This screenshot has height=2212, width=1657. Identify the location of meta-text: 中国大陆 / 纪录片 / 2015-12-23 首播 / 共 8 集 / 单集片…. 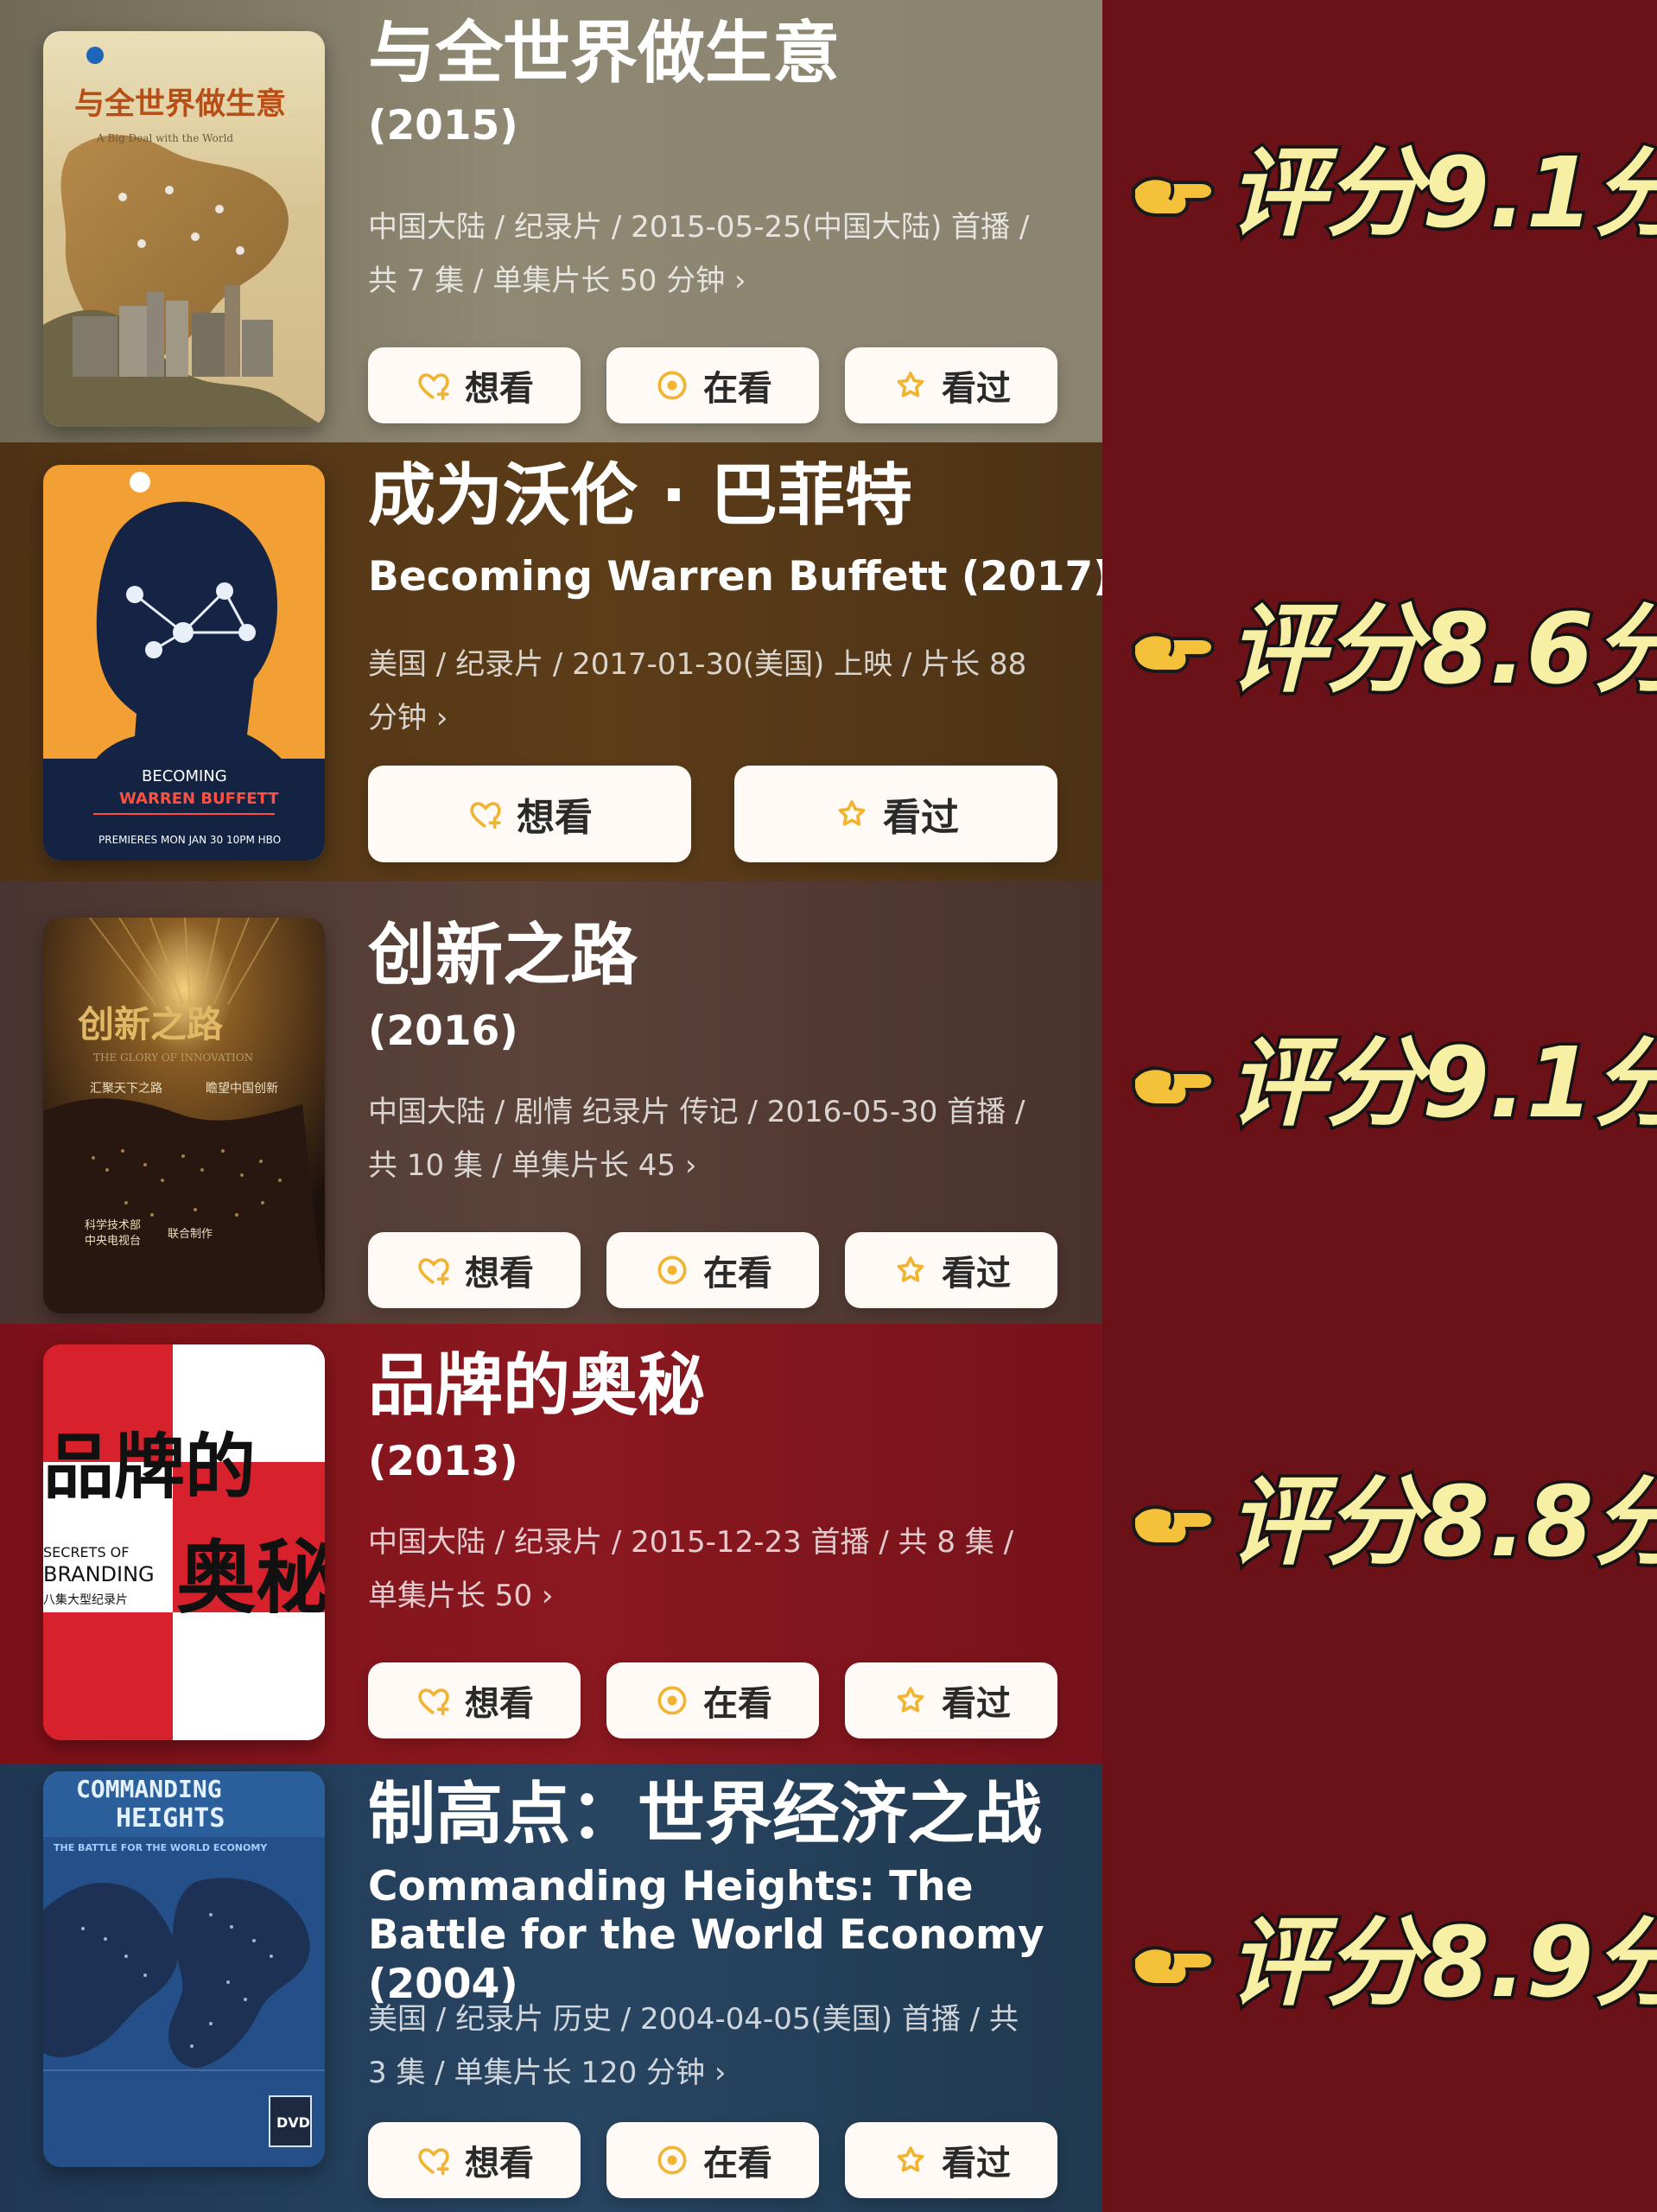
(691, 1569).